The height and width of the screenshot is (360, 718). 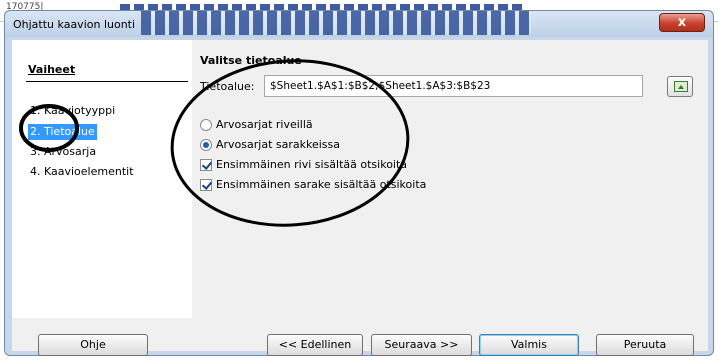 What do you see at coordinates (206, 124) in the screenshot?
I see `radio-icon` at bounding box center [206, 124].